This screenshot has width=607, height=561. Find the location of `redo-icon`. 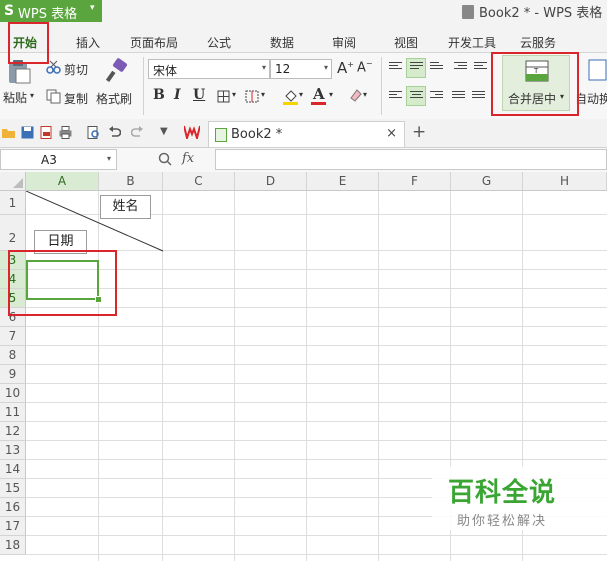

redo-icon is located at coordinates (137, 132).